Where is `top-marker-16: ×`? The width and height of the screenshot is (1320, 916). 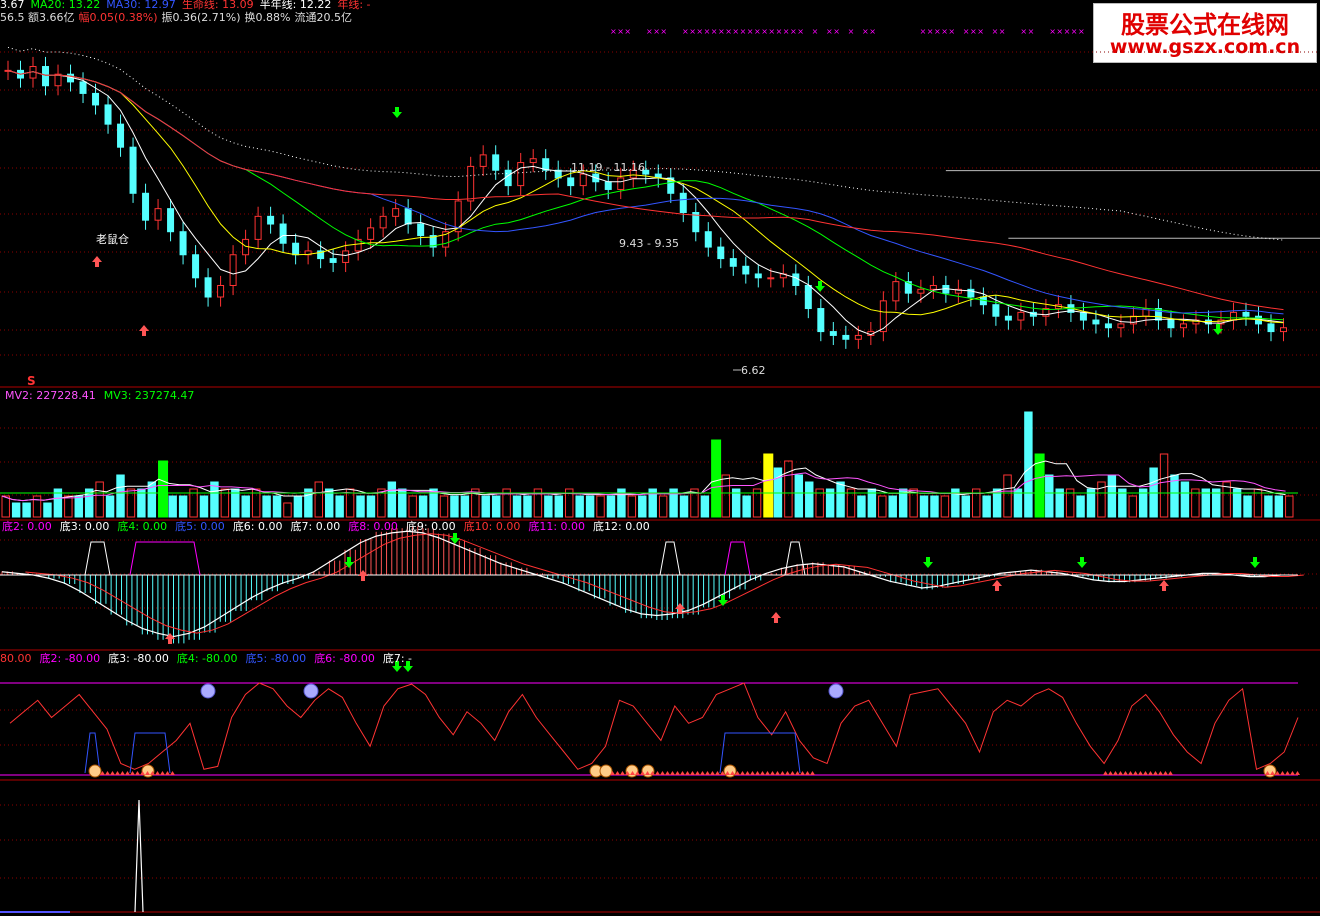 top-marker-16: × is located at coordinates (728, 31).